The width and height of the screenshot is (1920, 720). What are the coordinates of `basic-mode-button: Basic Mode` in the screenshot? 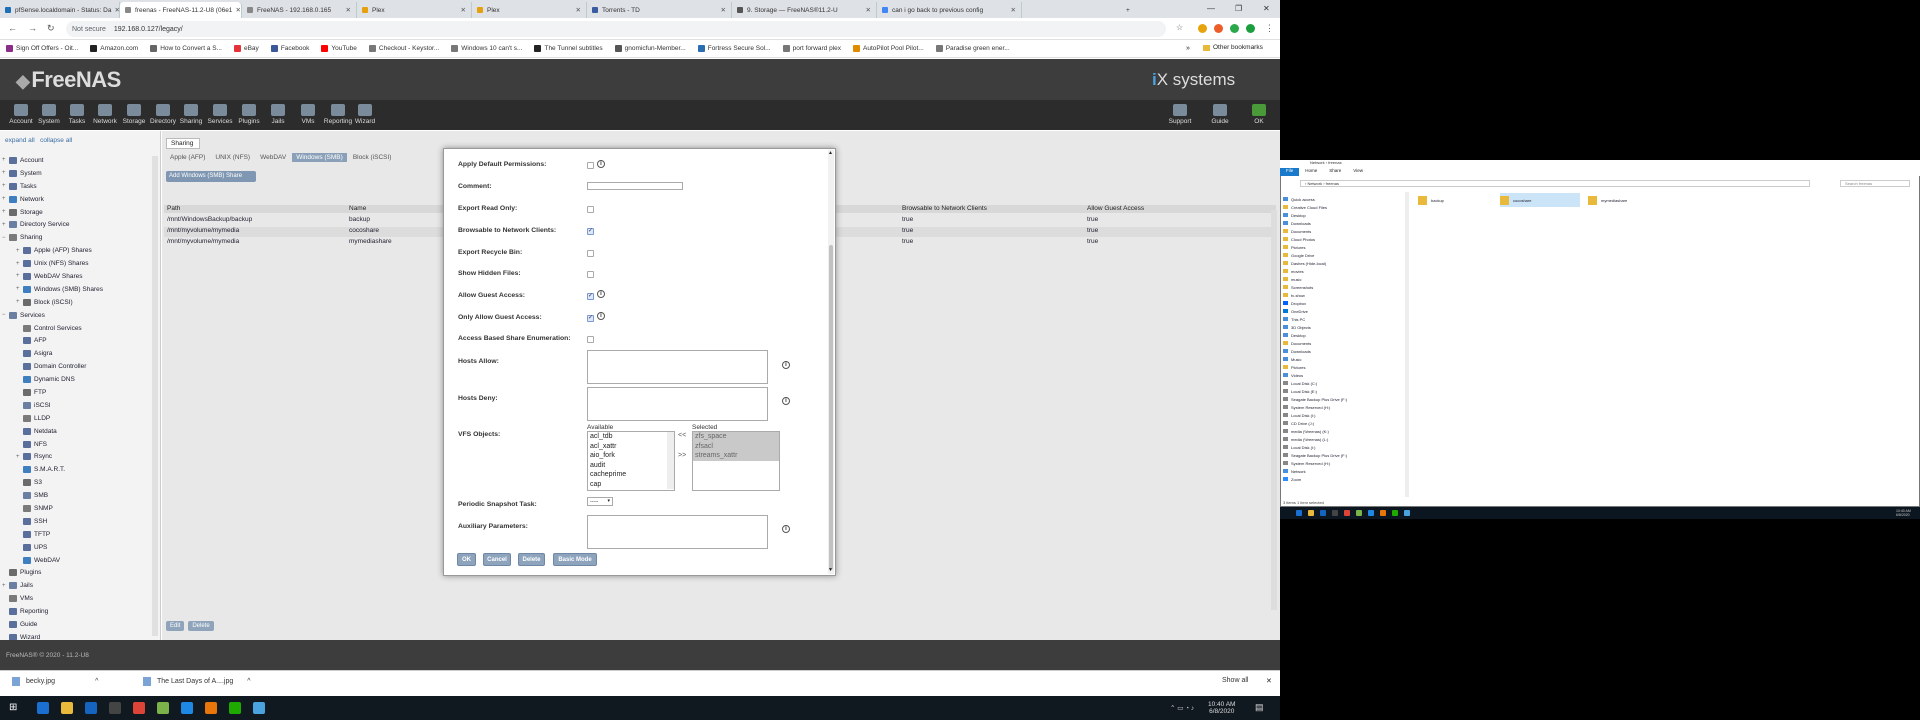 It's located at (575, 559).